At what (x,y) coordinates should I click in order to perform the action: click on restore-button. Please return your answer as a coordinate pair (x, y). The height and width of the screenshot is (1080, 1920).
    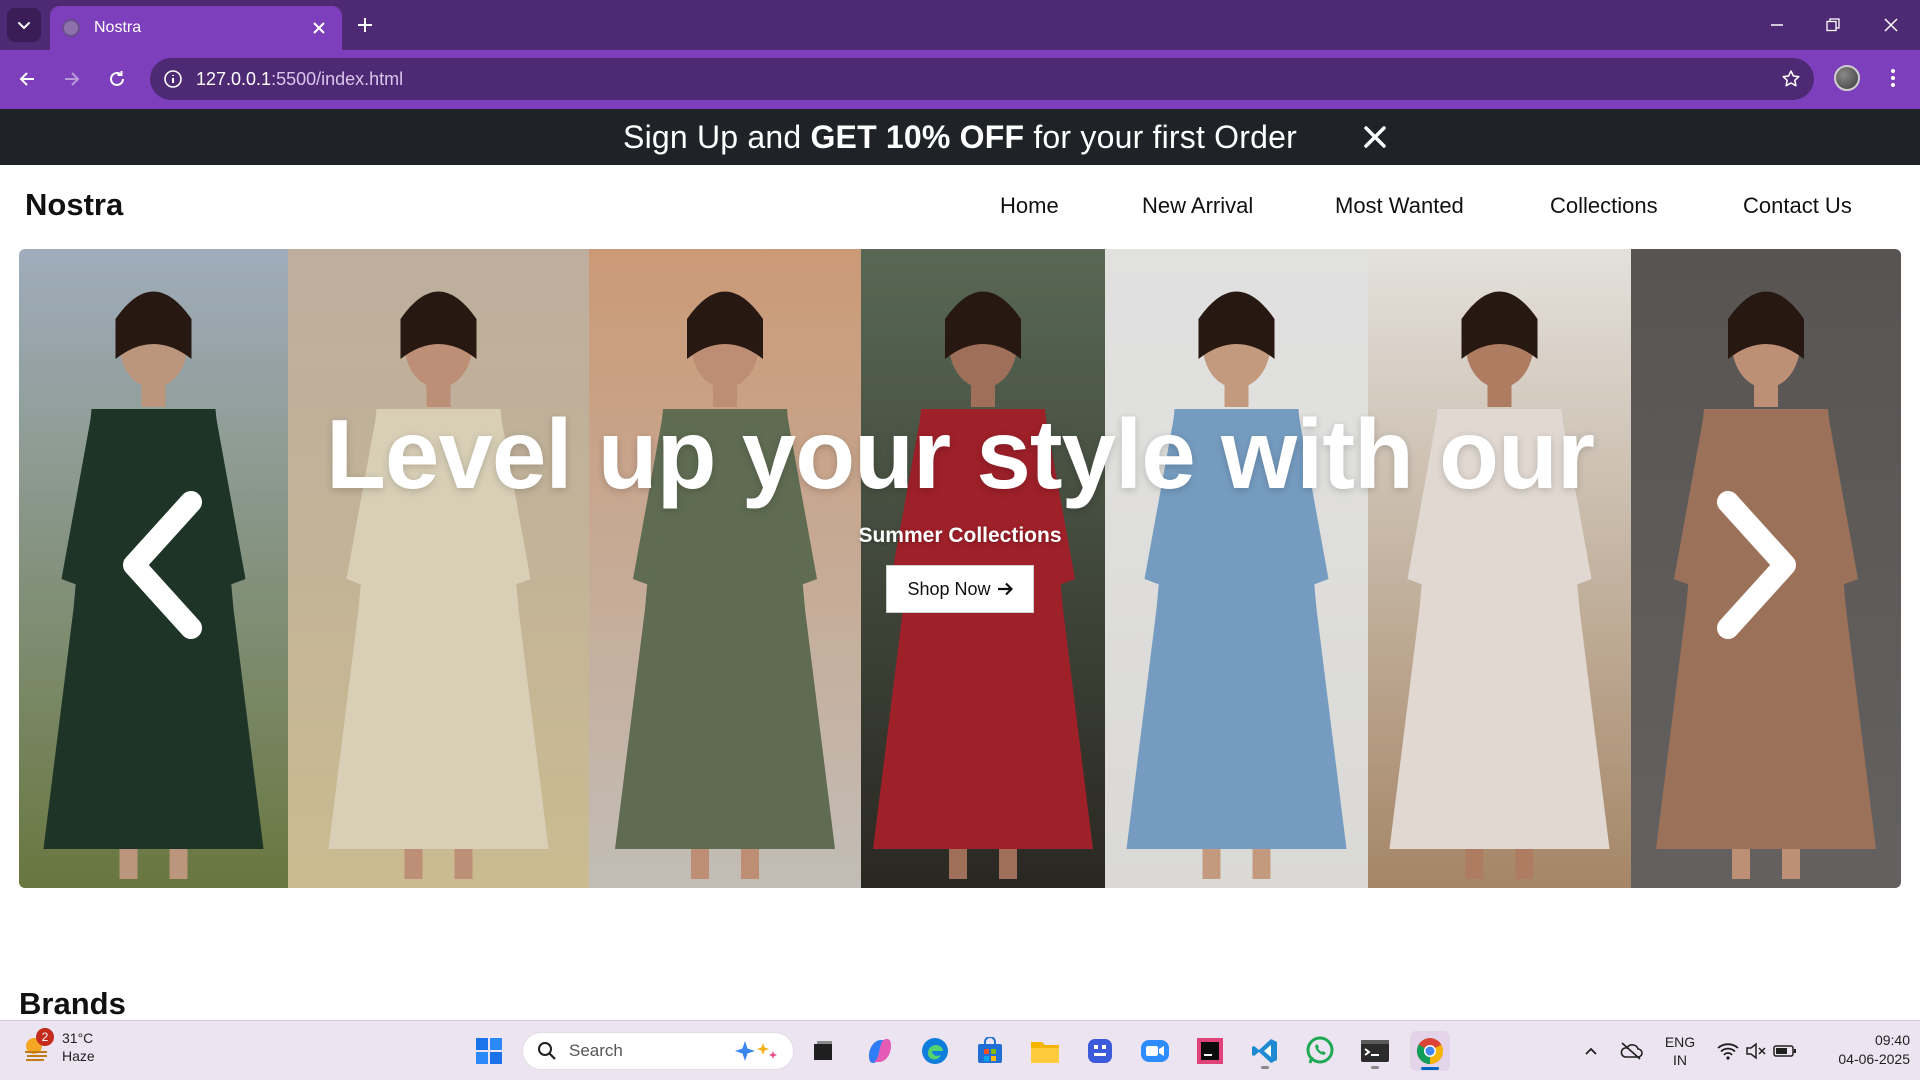
    Looking at the image, I should click on (1833, 25).